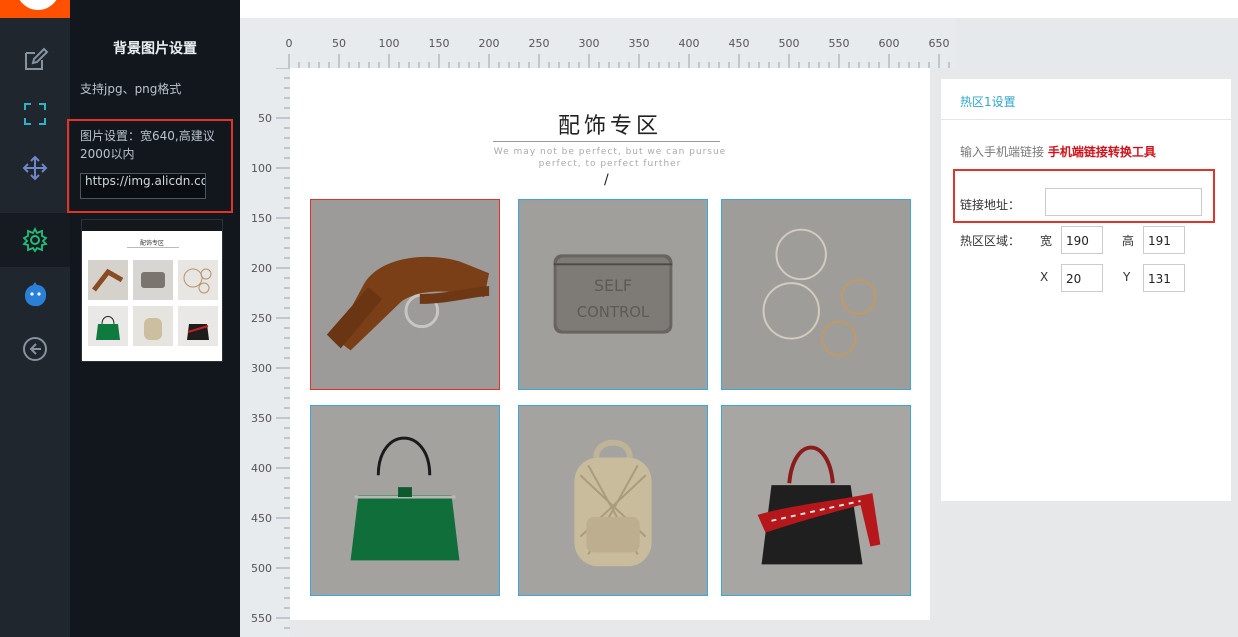 The image size is (1238, 637). Describe the element at coordinates (606, 141) in the screenshot. I see `title-divider` at that location.